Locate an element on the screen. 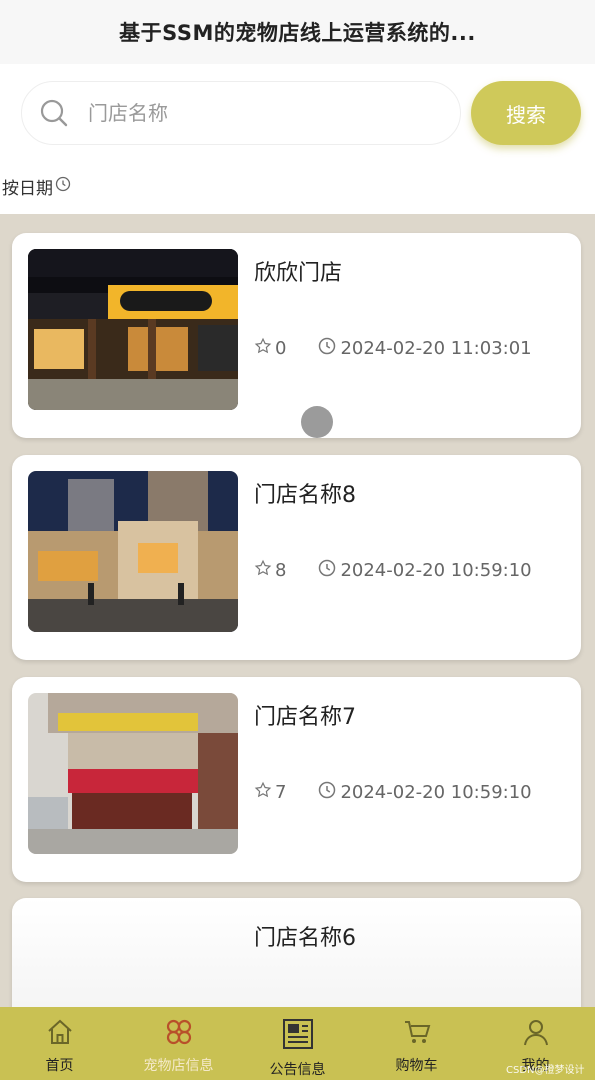  scroll-drag-handle is located at coordinates (317, 422).